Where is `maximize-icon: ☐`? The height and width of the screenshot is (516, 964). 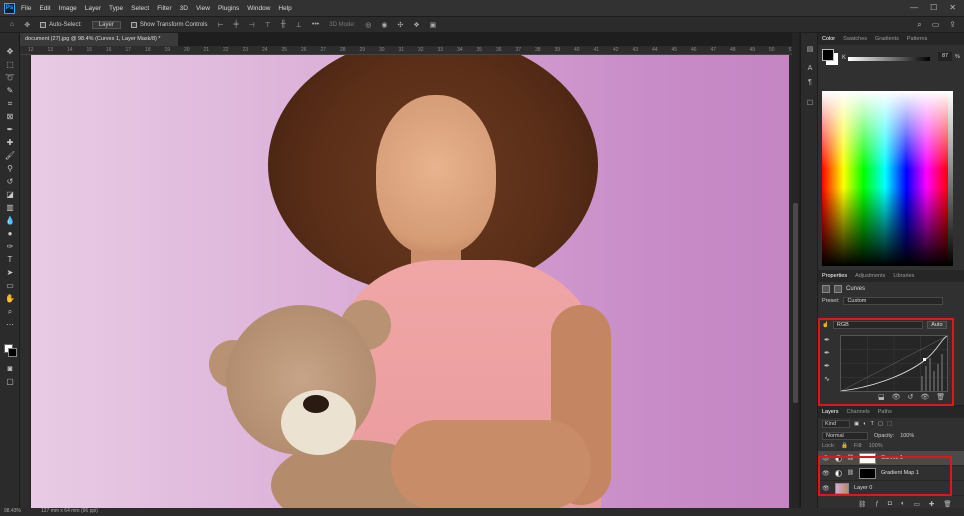 maximize-icon: ☐ is located at coordinates (933, 7).